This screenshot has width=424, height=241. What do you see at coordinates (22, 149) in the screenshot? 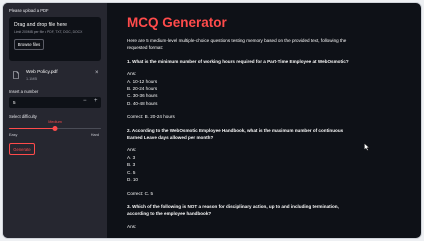
I see `generate-button: Generate` at bounding box center [22, 149].